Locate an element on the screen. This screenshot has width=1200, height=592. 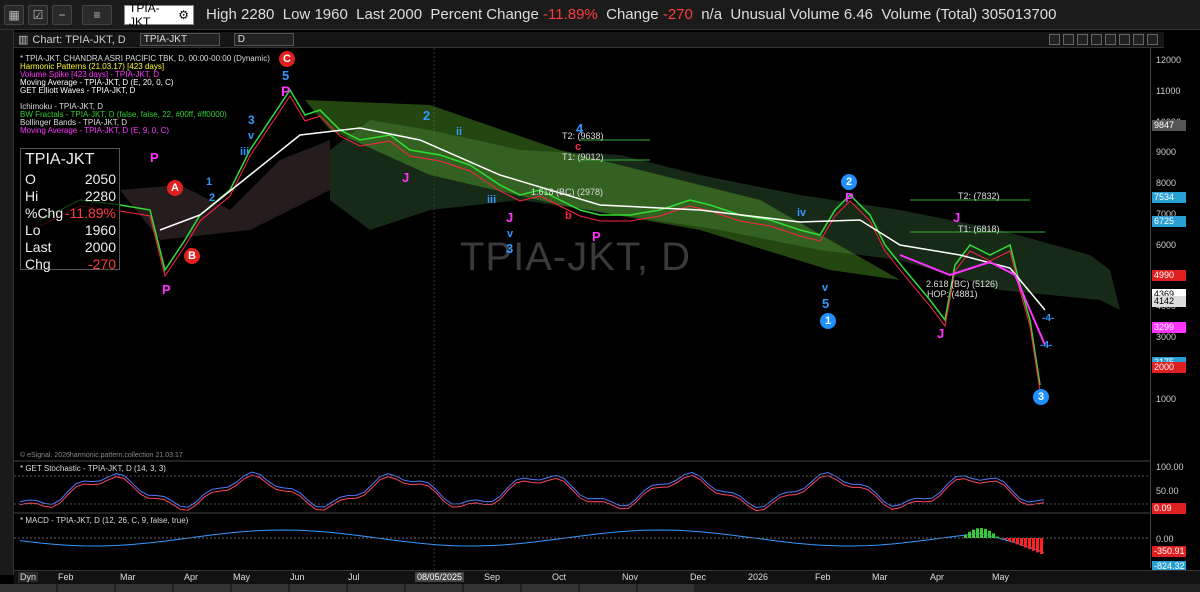
price-tick: 11000 is located at coordinates (1168, 90).